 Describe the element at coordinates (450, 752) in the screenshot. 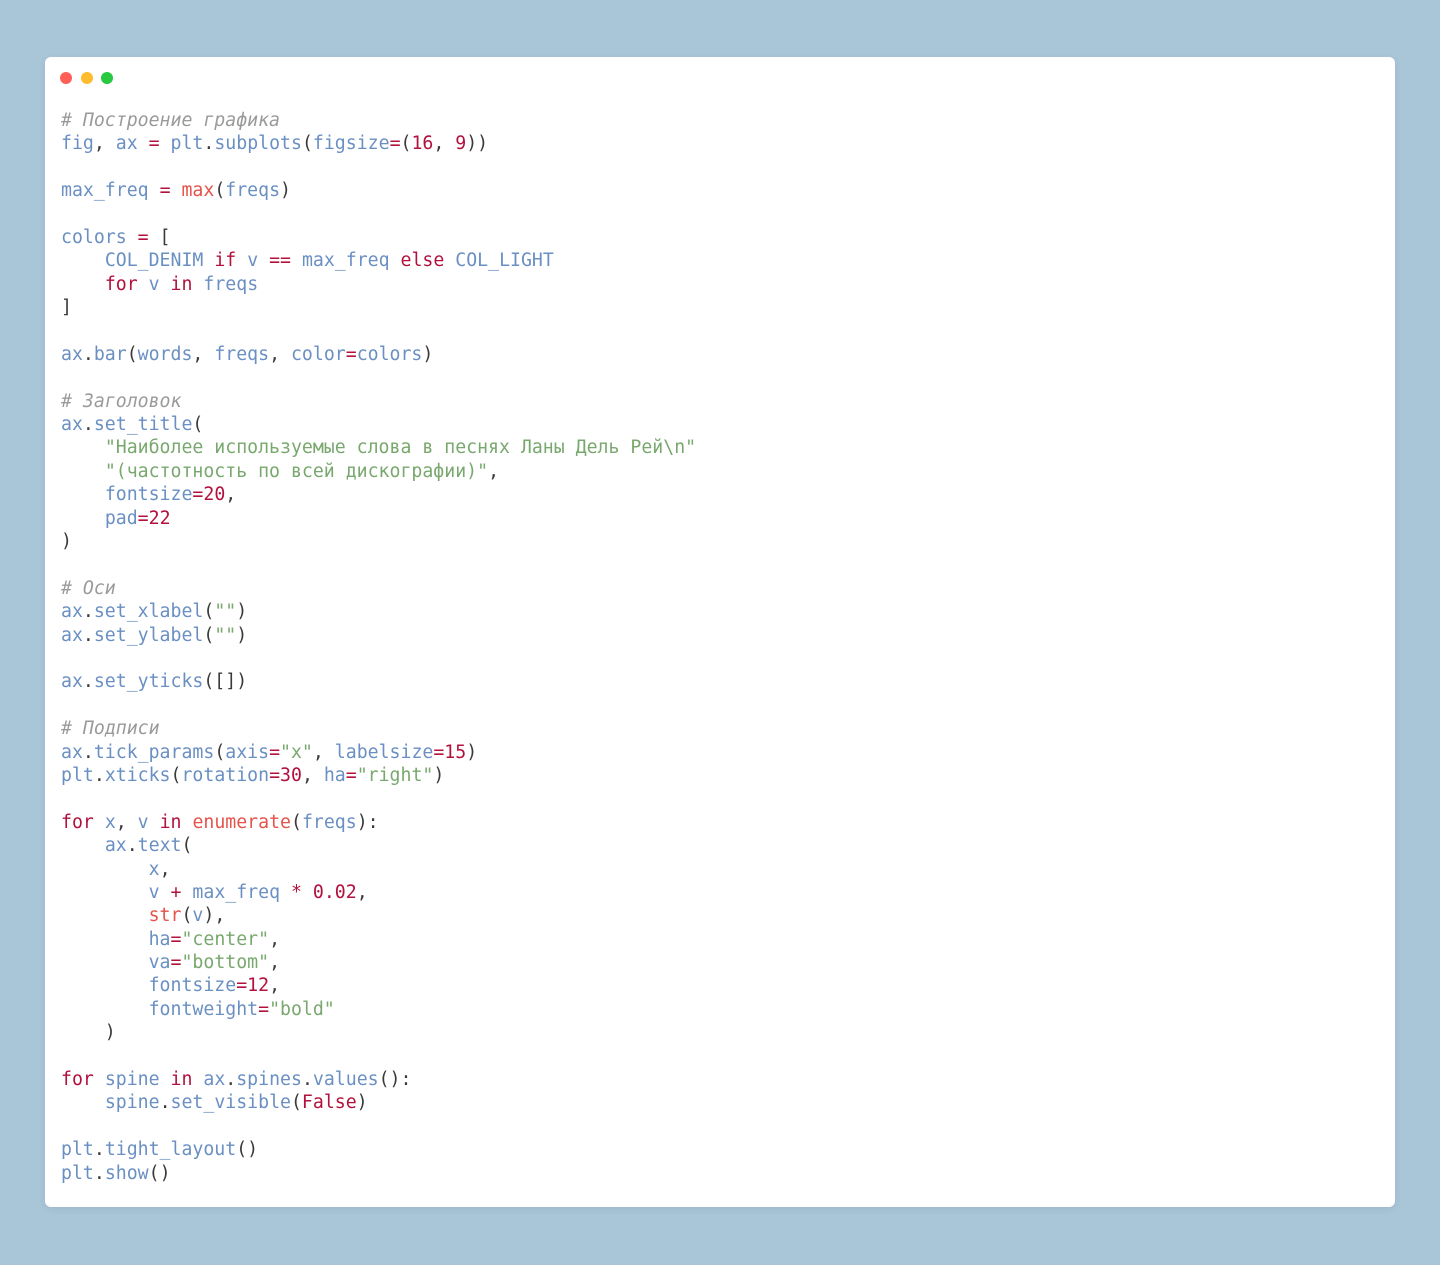

I see `keyword-token: =15` at that location.